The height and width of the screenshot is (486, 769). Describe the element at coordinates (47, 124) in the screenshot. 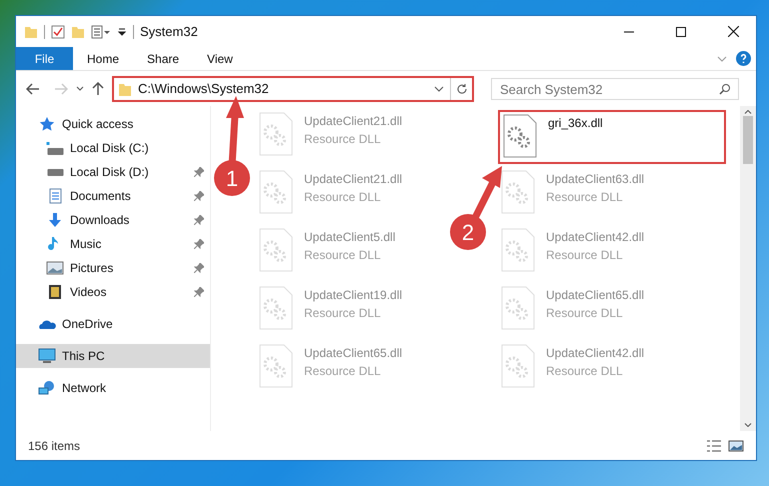

I see `star-icon` at that location.